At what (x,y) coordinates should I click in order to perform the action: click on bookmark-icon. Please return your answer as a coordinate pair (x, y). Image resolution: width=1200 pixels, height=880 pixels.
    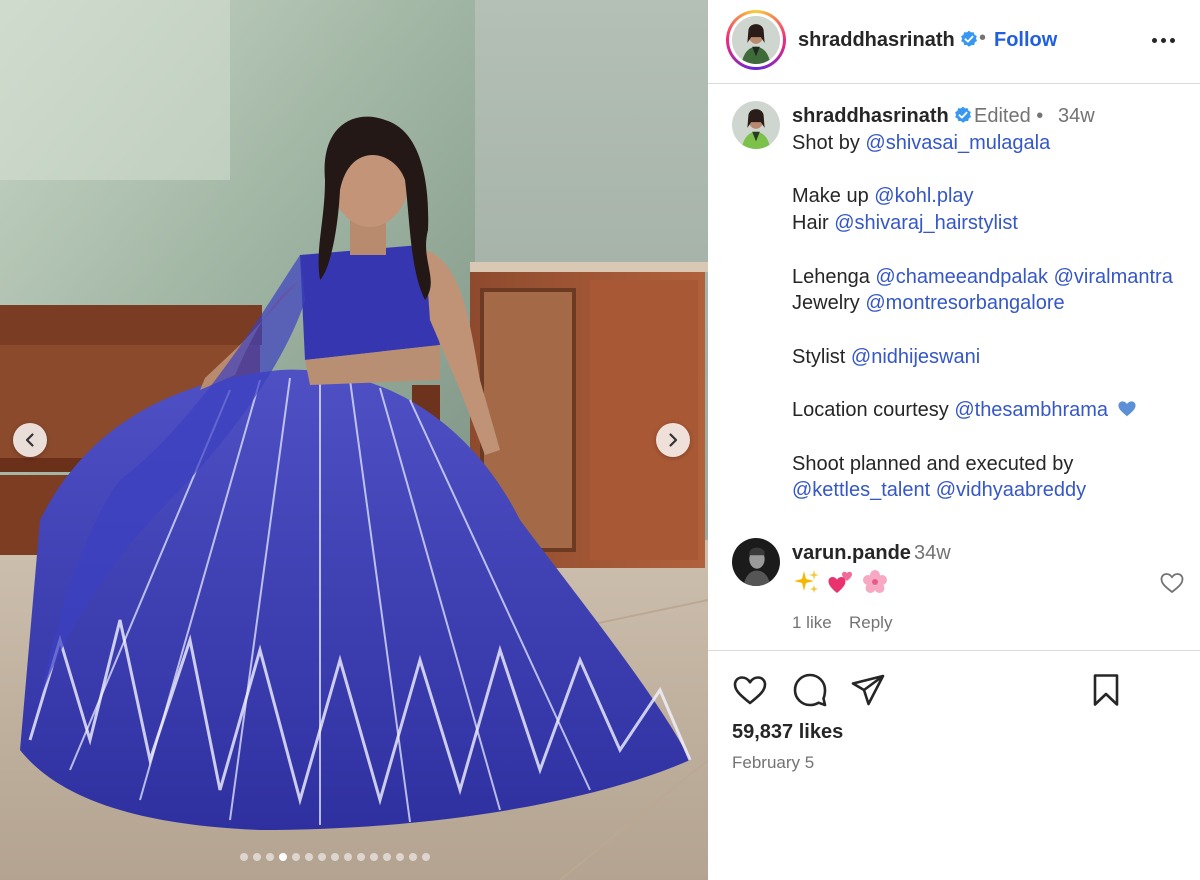
    Looking at the image, I should click on (1106, 690).